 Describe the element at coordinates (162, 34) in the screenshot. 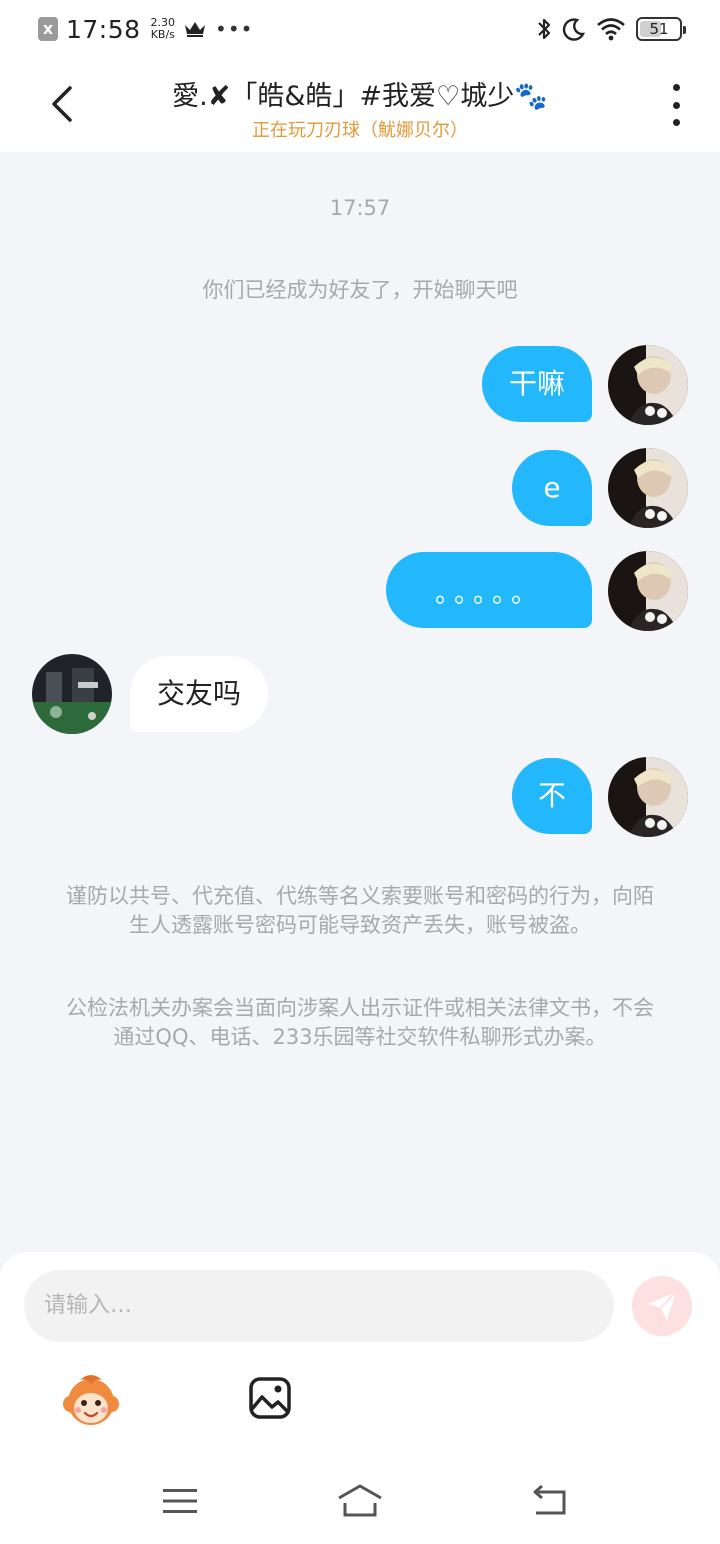

I see `network-speed-unit: KB/s` at that location.